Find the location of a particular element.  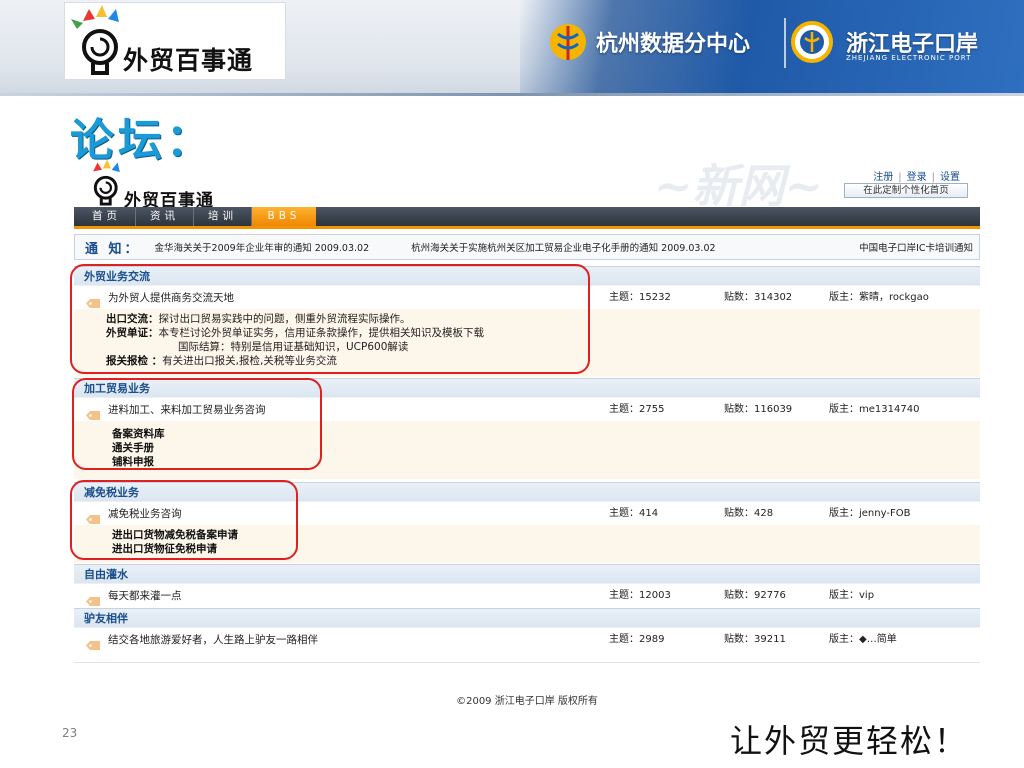

highlight-circle-foreign-trade is located at coordinates (330, 319).